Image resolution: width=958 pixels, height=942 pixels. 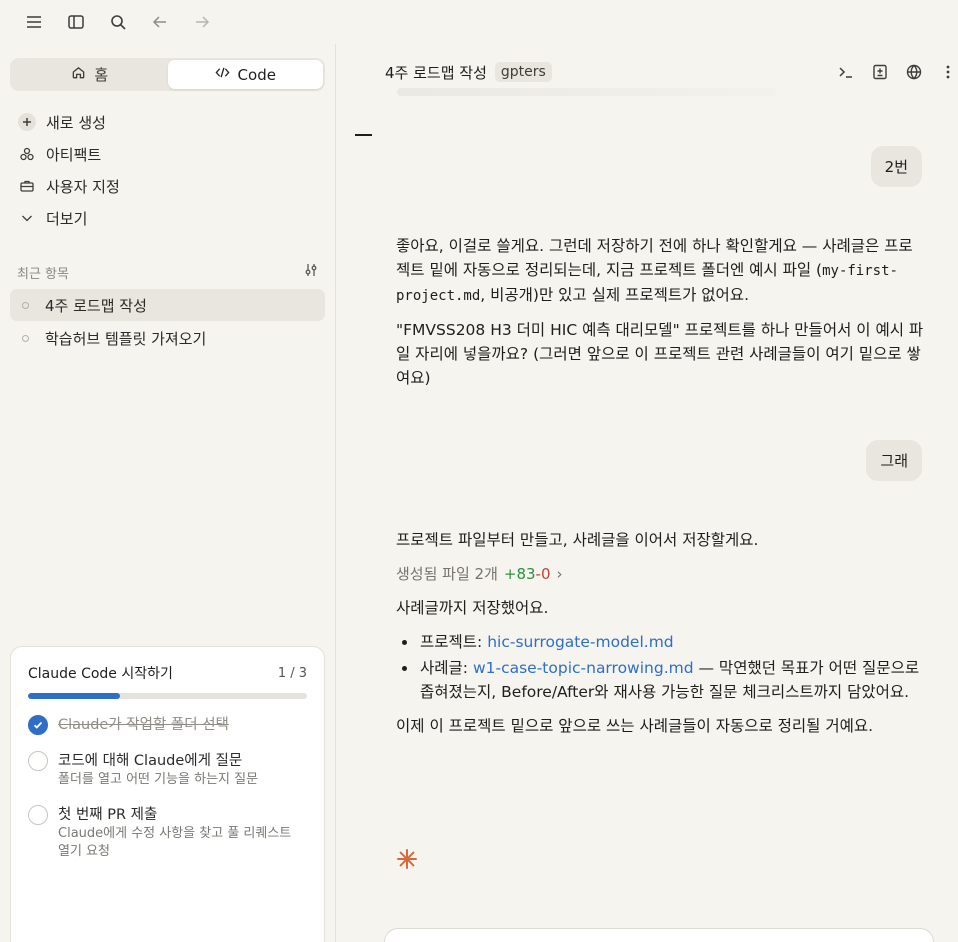 What do you see at coordinates (559, 574) in the screenshot?
I see `chevron-right-icon: ›` at bounding box center [559, 574].